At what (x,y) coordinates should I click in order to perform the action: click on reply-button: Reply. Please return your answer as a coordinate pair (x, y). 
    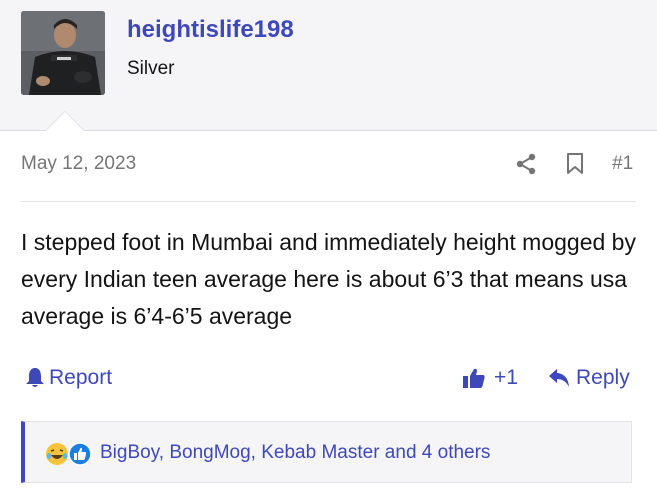
    Looking at the image, I should click on (589, 378).